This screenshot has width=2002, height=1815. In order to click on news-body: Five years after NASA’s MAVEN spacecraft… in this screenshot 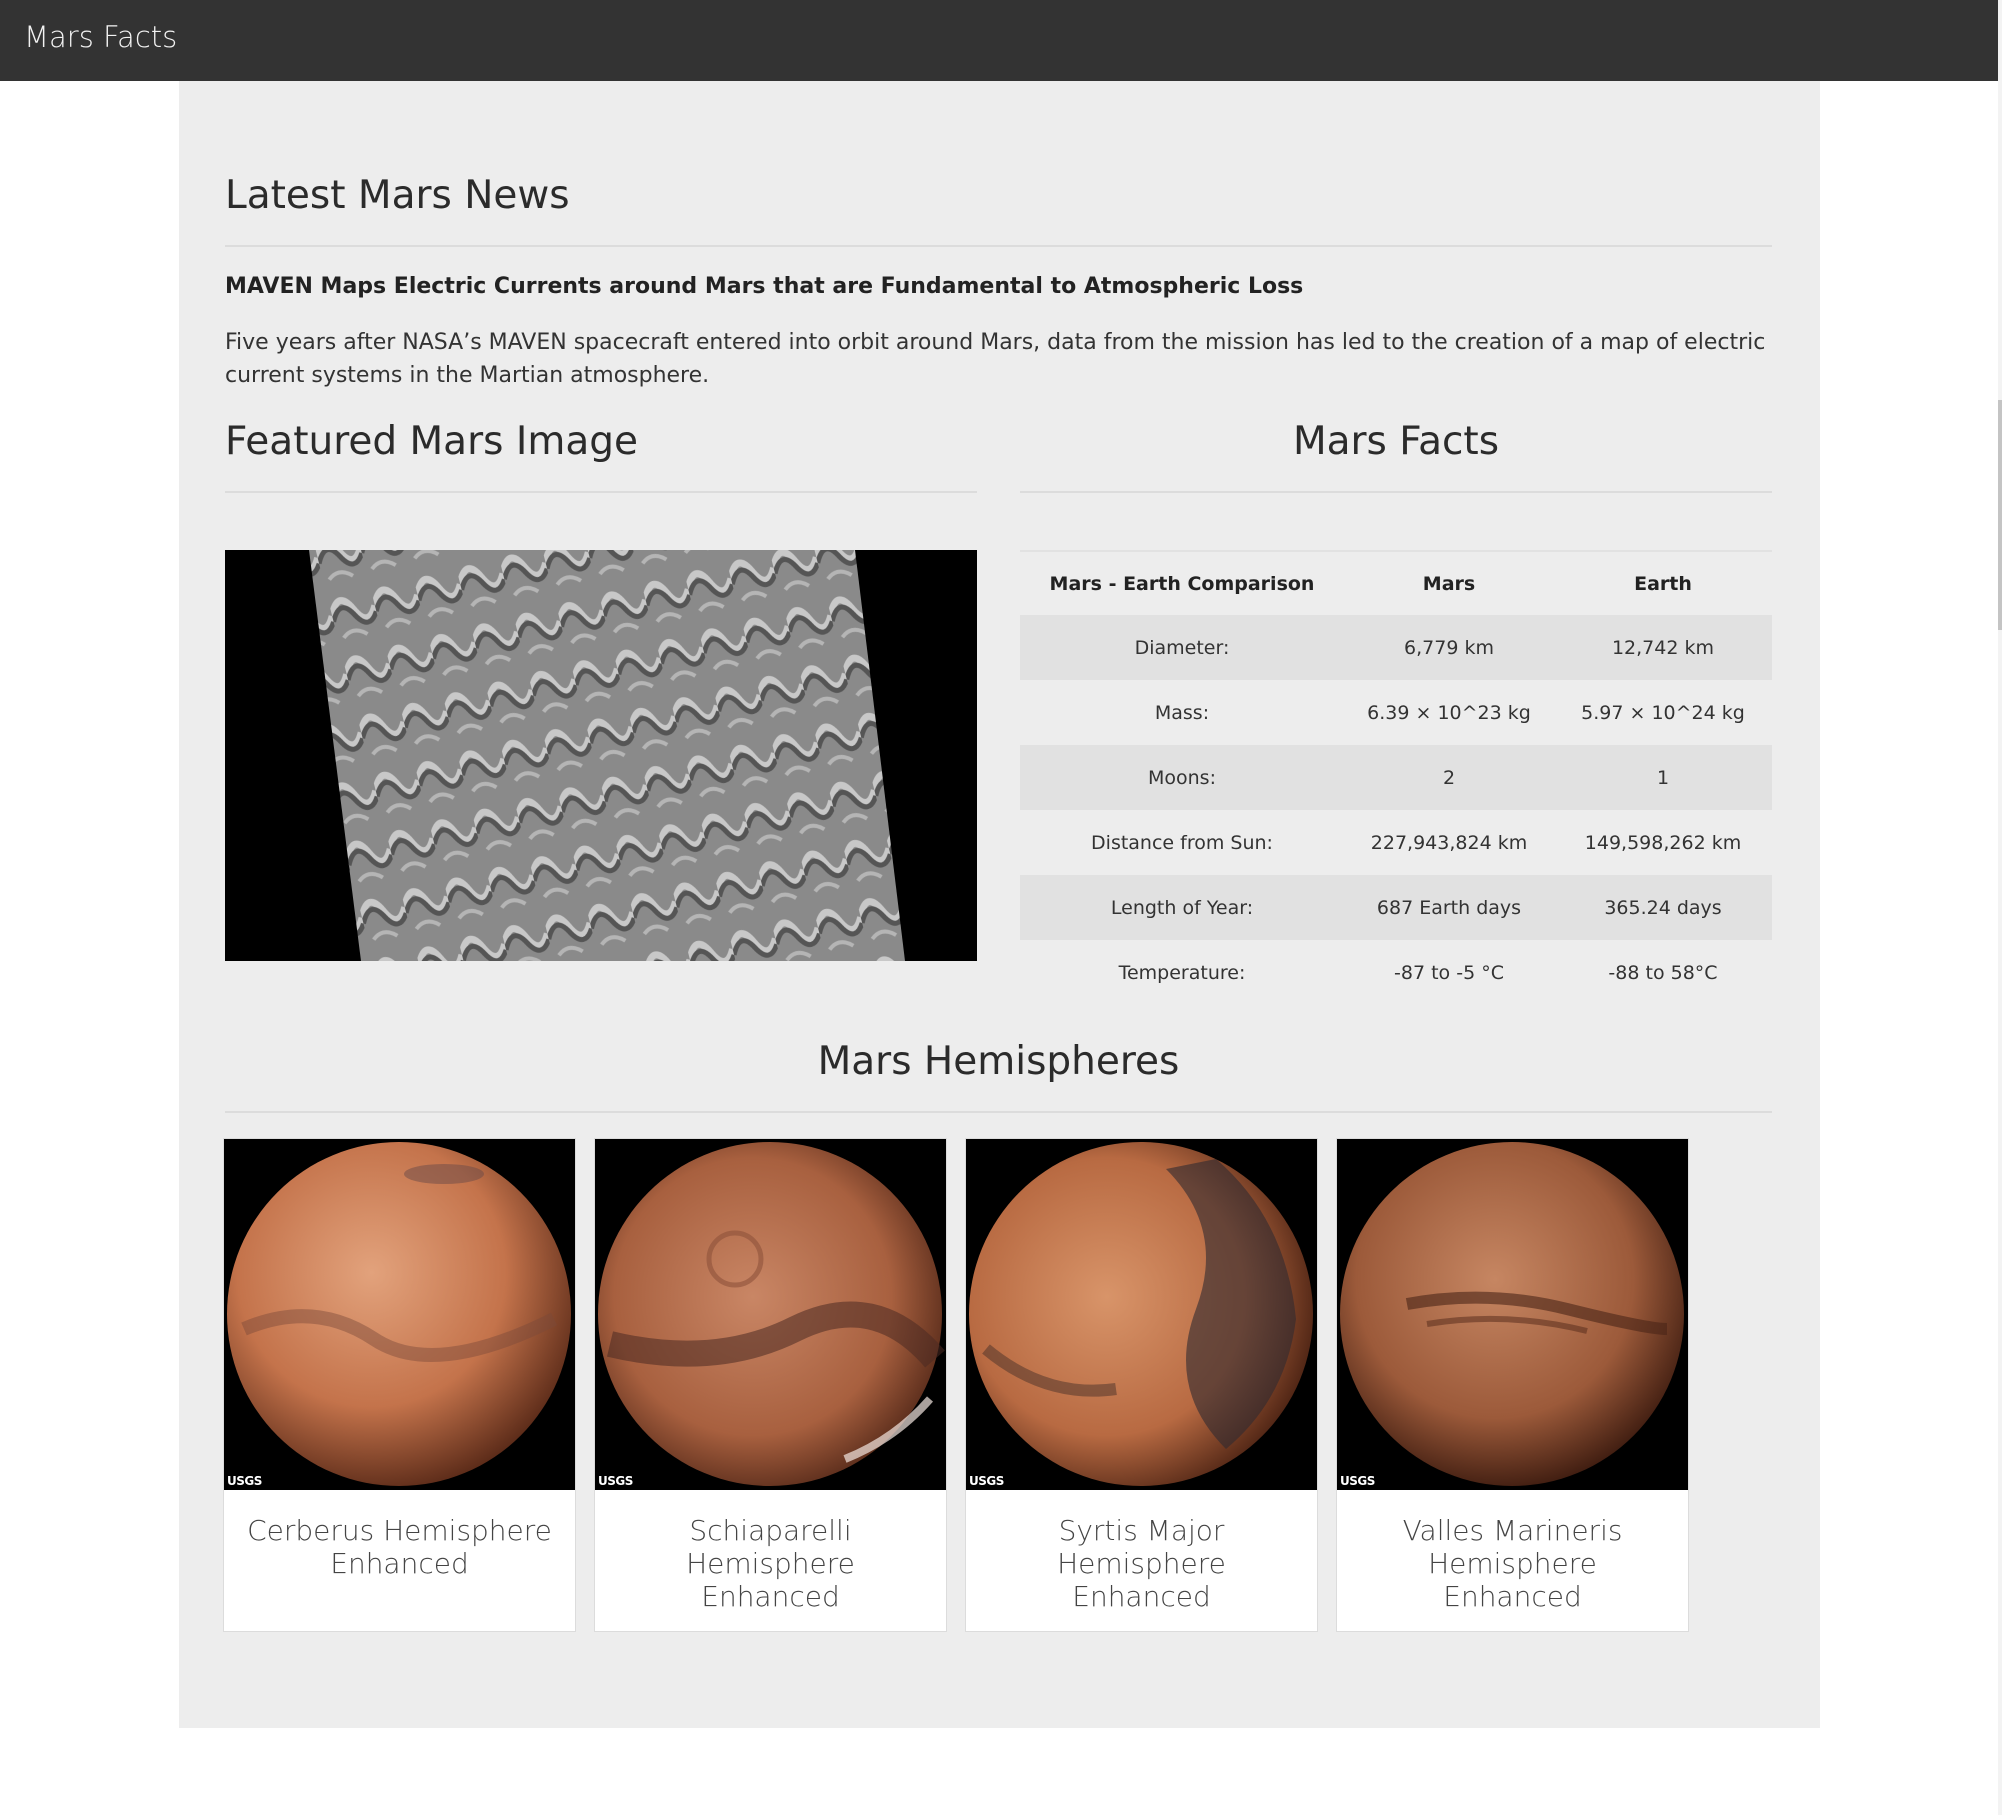, I will do `click(995, 359)`.